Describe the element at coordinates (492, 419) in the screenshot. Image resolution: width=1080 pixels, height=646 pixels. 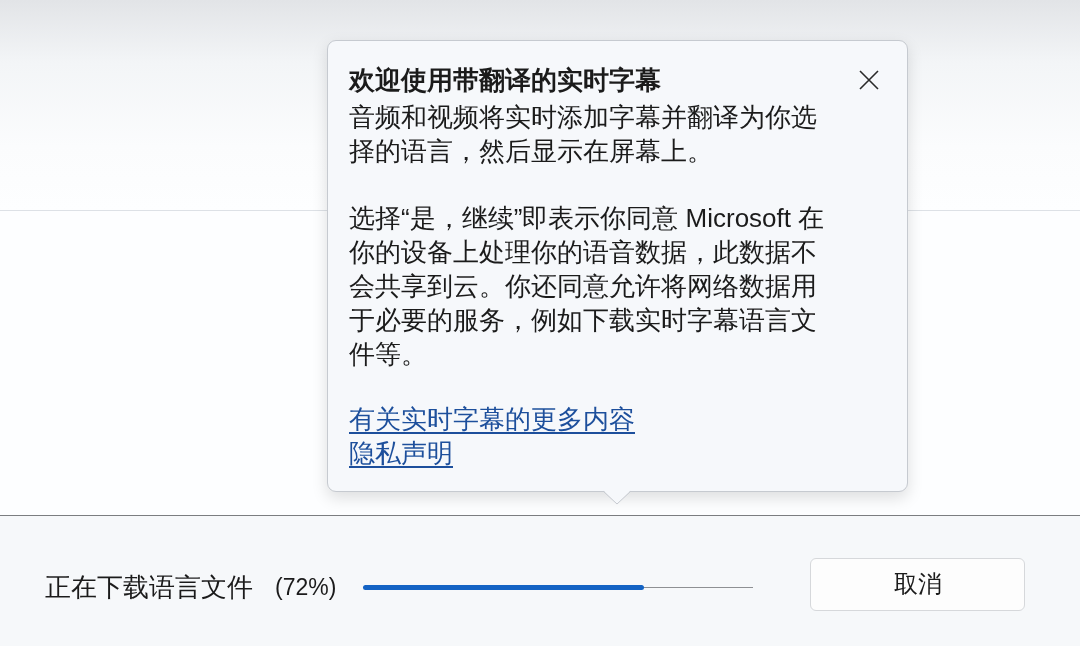
I see `tip-link: 有关实时字幕的更多内容` at that location.